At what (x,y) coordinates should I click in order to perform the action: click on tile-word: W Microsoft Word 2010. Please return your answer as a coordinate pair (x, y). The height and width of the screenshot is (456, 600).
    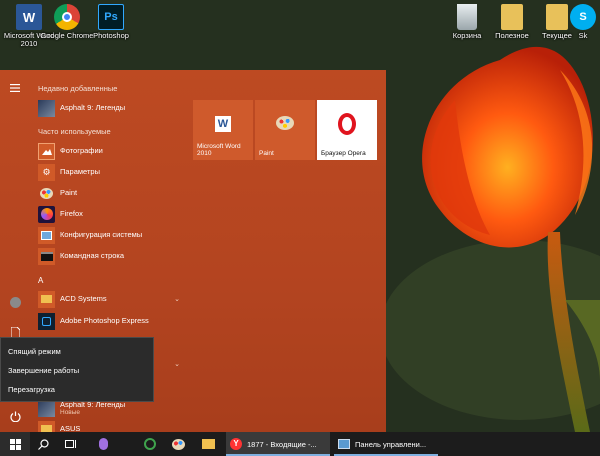
    Looking at the image, I should click on (223, 130).